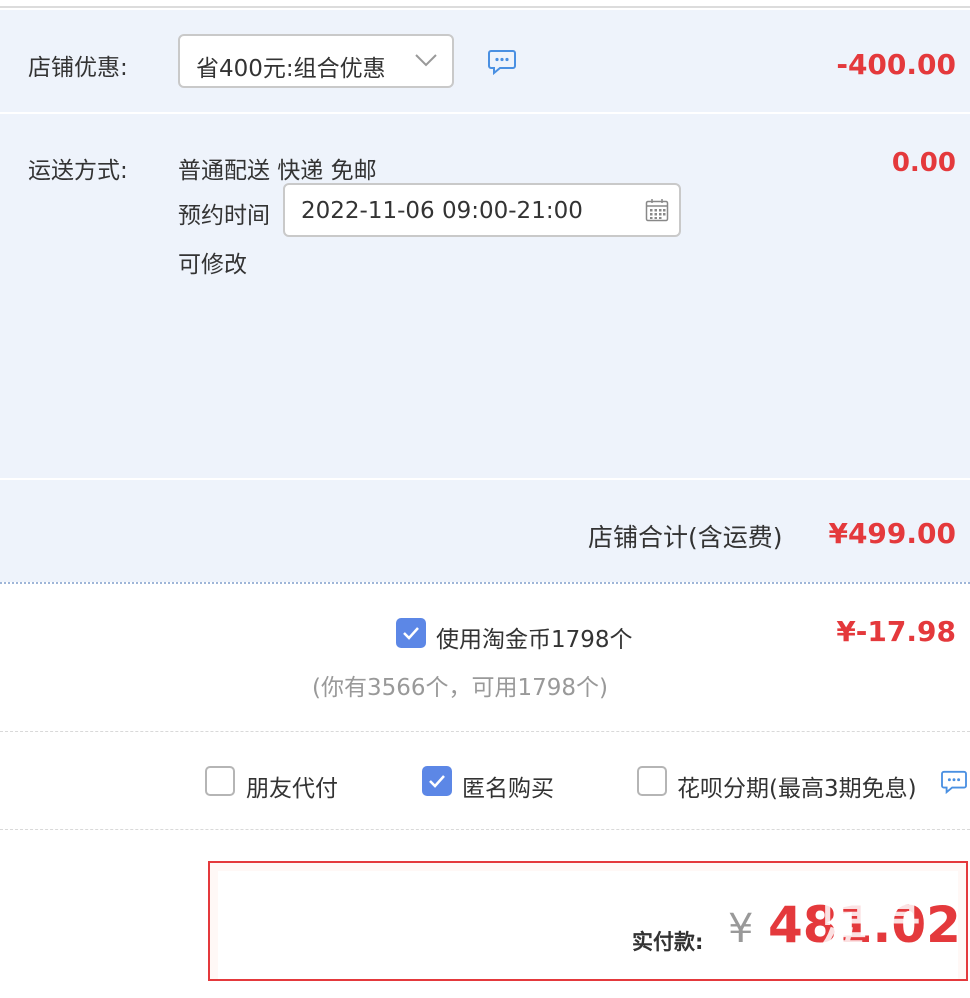  I want to click on watermark-brand: 值值值, so click(870, 928).